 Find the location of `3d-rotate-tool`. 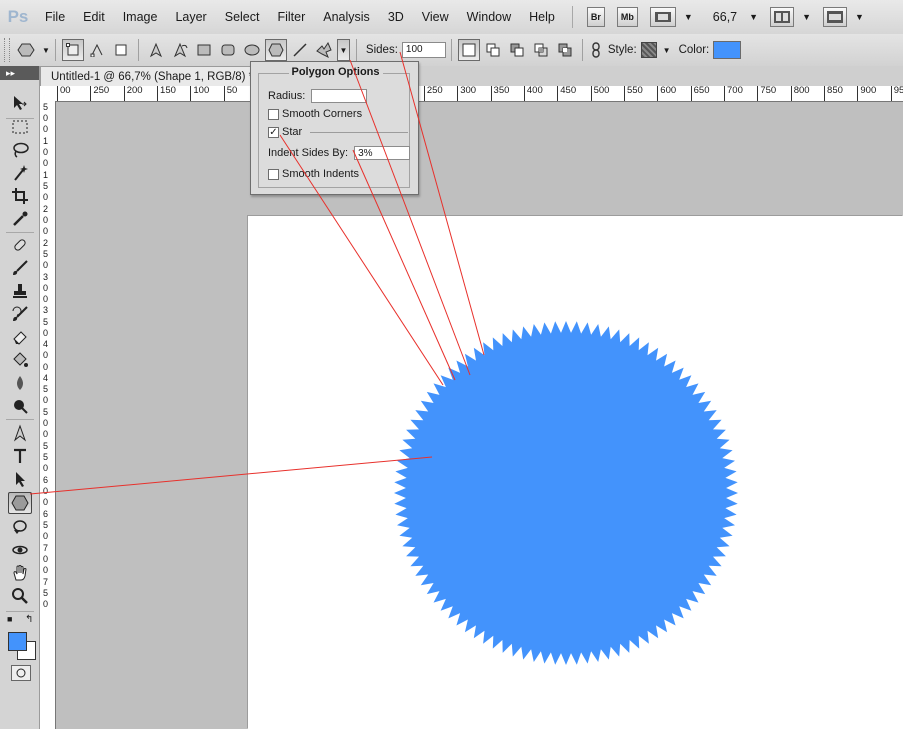

3d-rotate-tool is located at coordinates (20, 527).